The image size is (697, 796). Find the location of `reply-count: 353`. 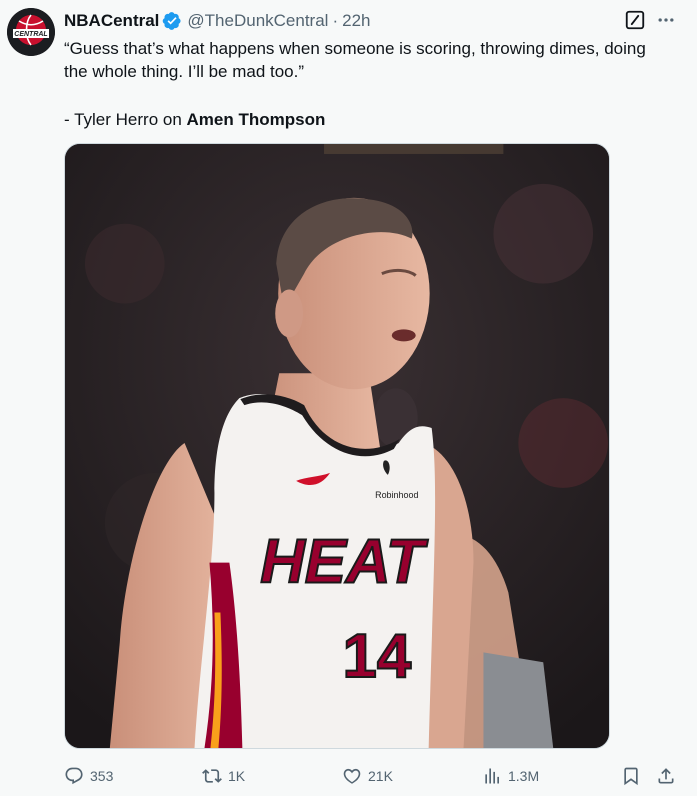

reply-count: 353 is located at coordinates (102, 776).